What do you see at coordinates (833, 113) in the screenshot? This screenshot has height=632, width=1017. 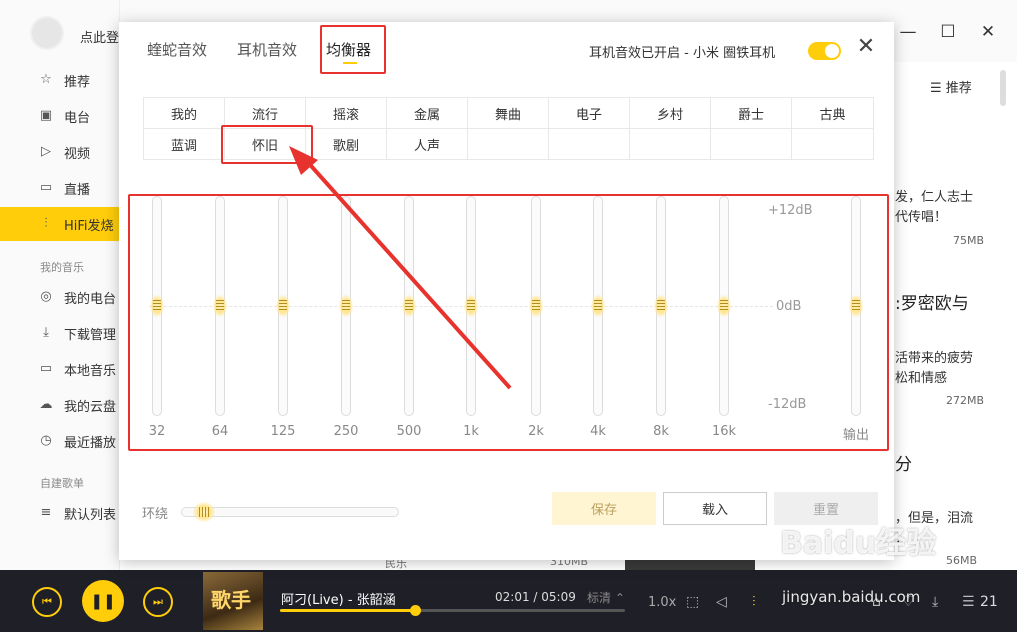 I see `preset-classical: 古典` at bounding box center [833, 113].